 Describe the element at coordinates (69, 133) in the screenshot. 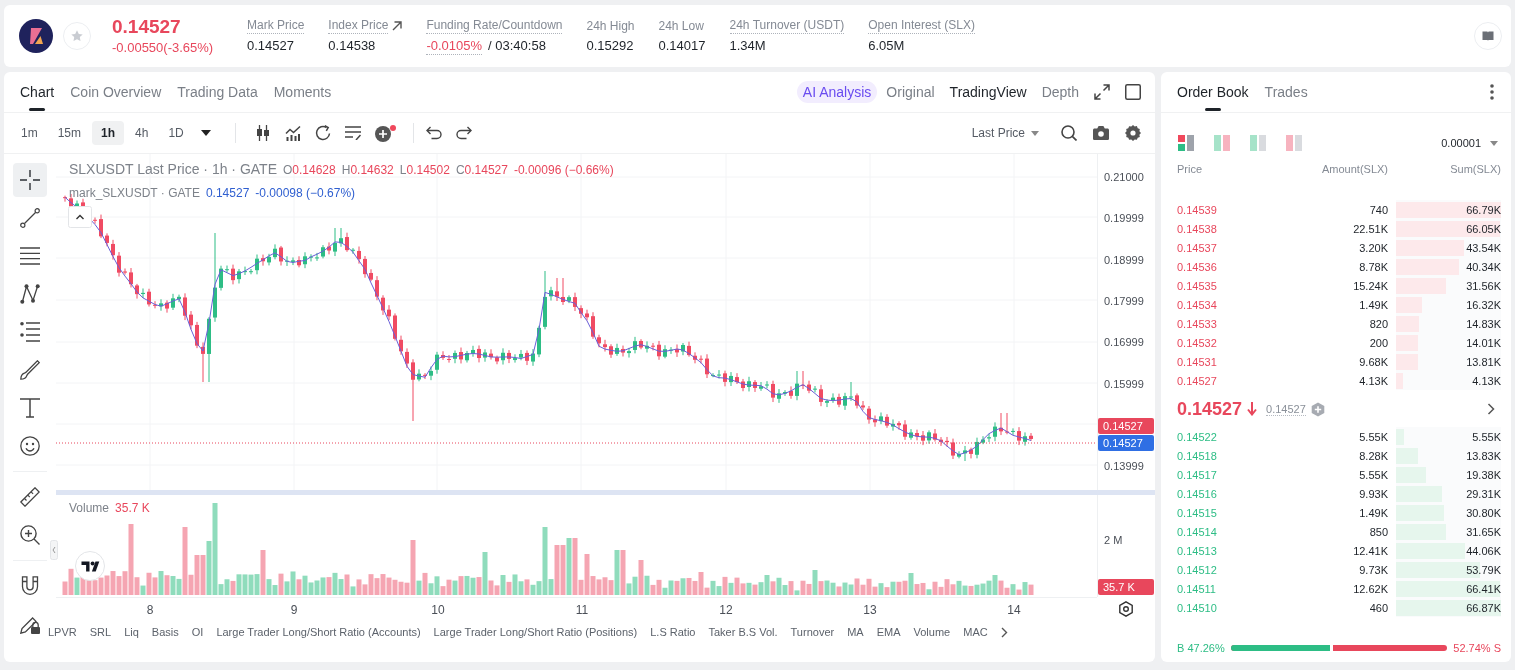

I see `interval-button: 15m` at that location.